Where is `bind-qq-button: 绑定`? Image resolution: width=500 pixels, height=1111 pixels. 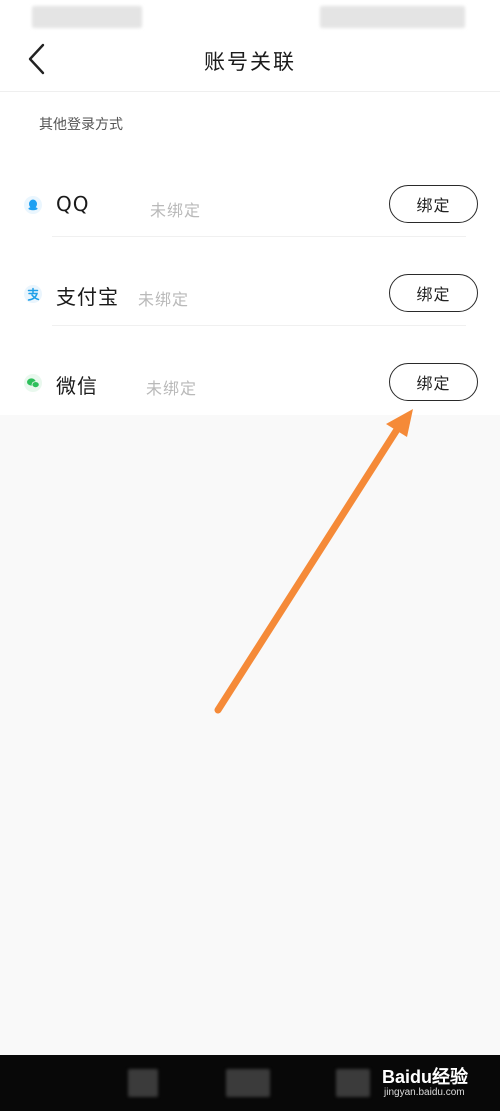
bind-qq-button: 绑定 is located at coordinates (433, 204).